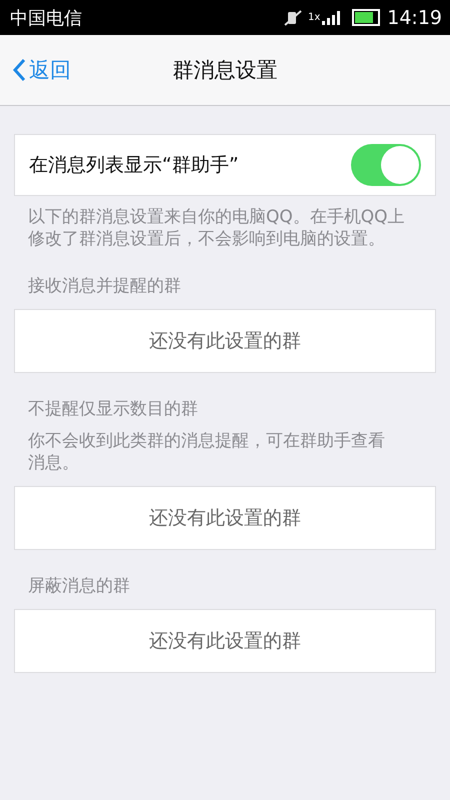 Image resolution: width=450 pixels, height=800 pixels. Describe the element at coordinates (414, 17) in the screenshot. I see `clock-time: 14:19` at that location.